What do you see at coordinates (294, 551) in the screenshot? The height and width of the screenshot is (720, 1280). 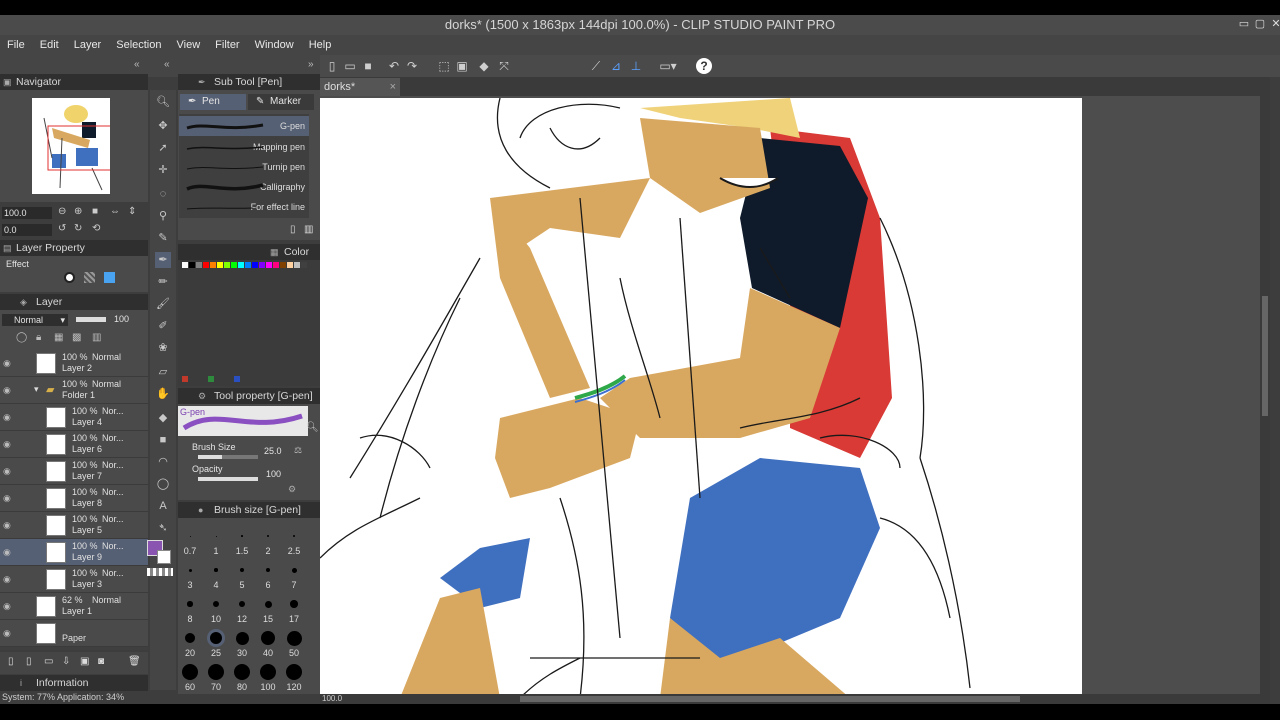 I see `brush-size-option: 2.5` at bounding box center [294, 551].